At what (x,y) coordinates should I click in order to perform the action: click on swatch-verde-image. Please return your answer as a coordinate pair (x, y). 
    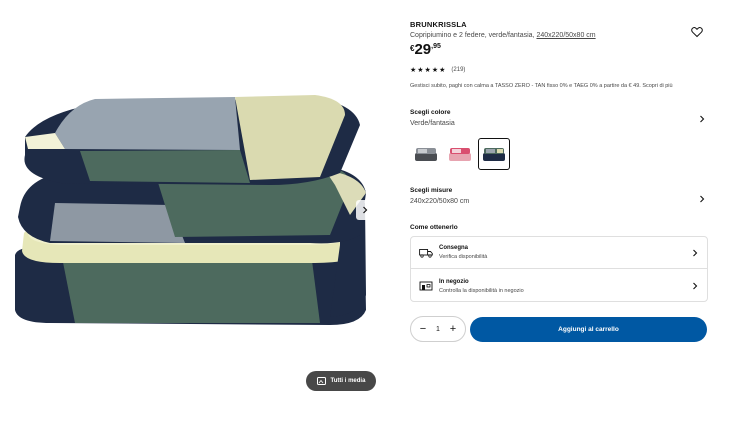
    Looking at the image, I should click on (494, 154).